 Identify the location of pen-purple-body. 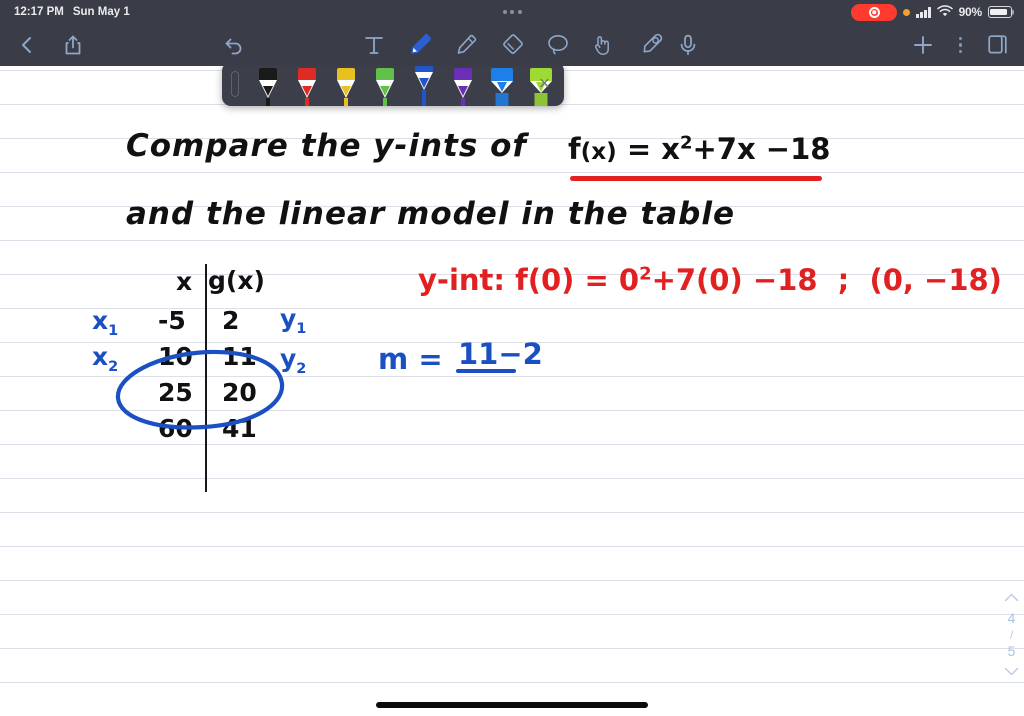
(462, 102).